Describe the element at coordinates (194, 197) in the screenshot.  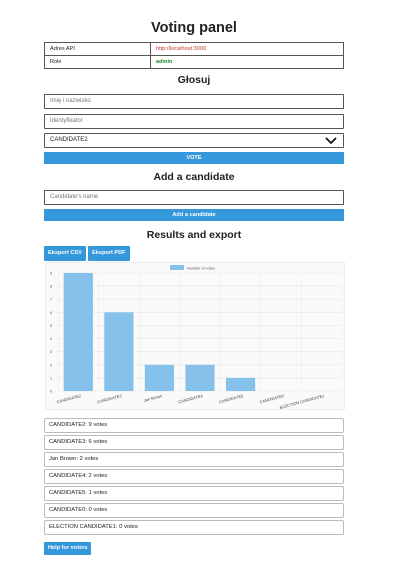
I see `candidate-name-input: Candidate's name` at that location.